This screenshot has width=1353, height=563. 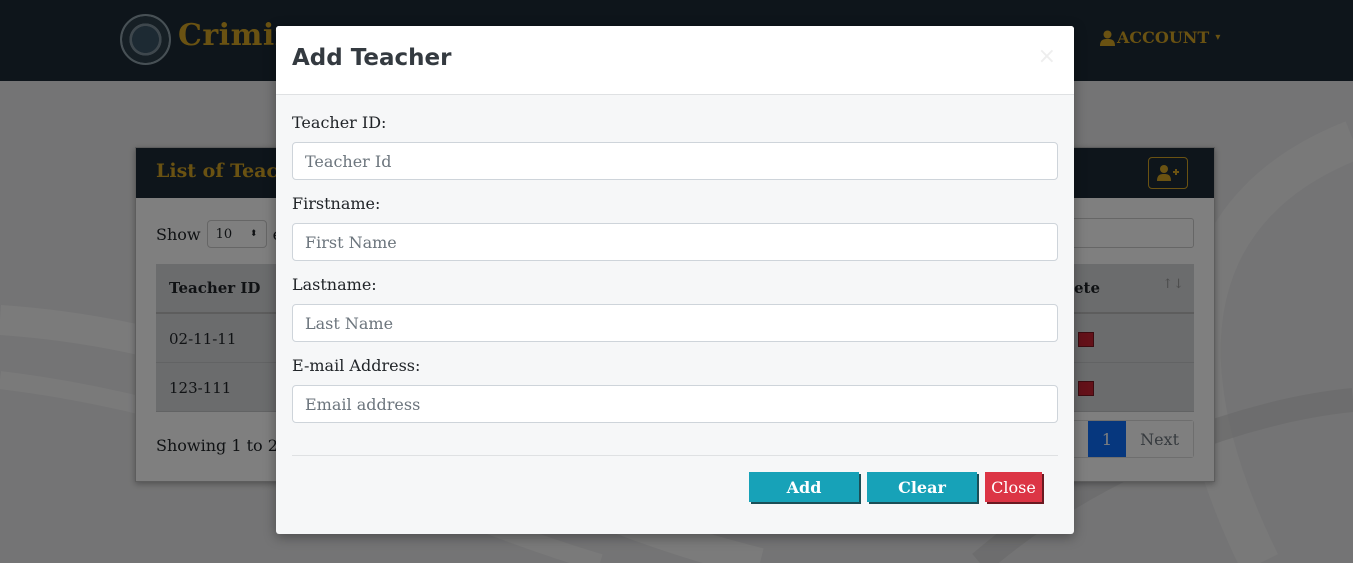 What do you see at coordinates (1013, 487) in the screenshot?
I see `close-button: Close` at bounding box center [1013, 487].